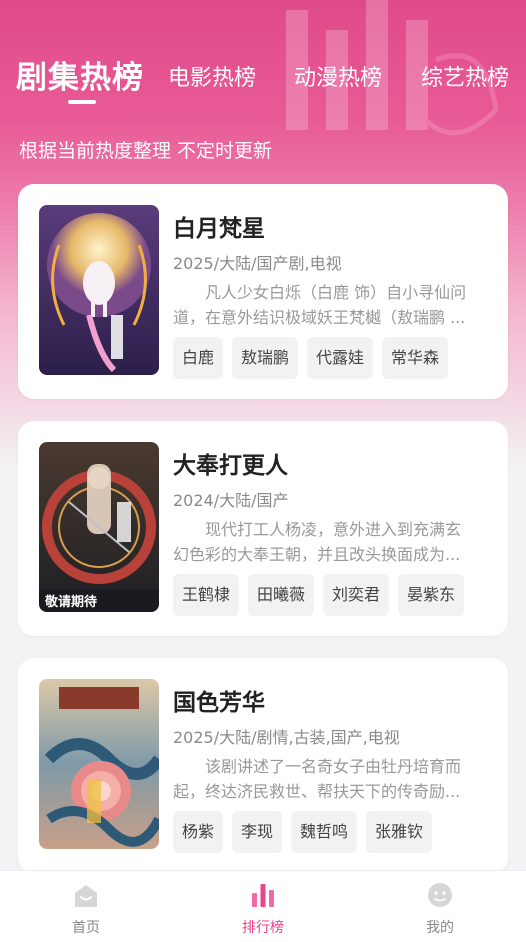 The image size is (526, 942). Describe the element at coordinates (336, 292) in the screenshot. I see `description-line: 凡人少女白烁（白鹿 饰）自小寻仙问` at that location.